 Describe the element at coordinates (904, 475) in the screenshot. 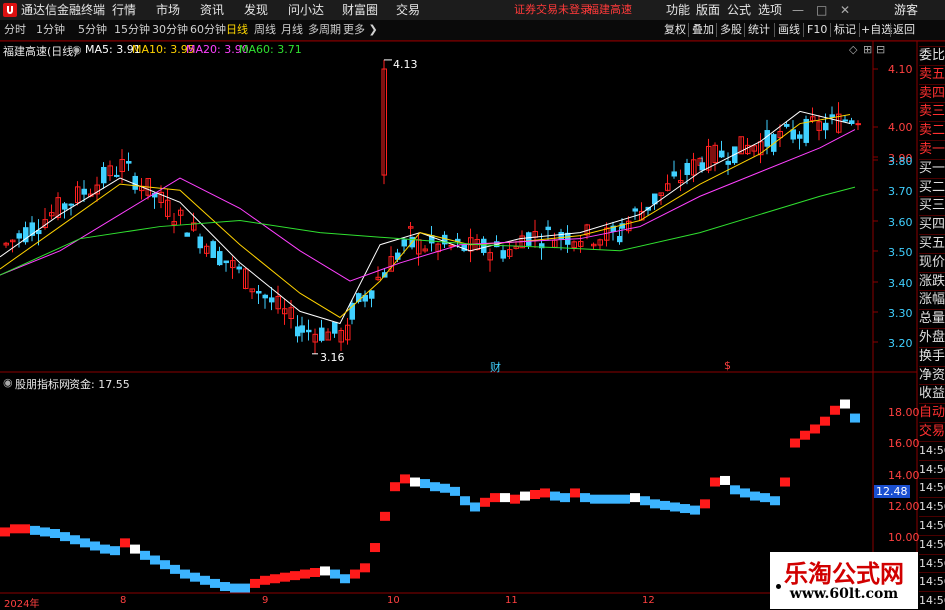

I see `indicator-tick: 14.00` at that location.